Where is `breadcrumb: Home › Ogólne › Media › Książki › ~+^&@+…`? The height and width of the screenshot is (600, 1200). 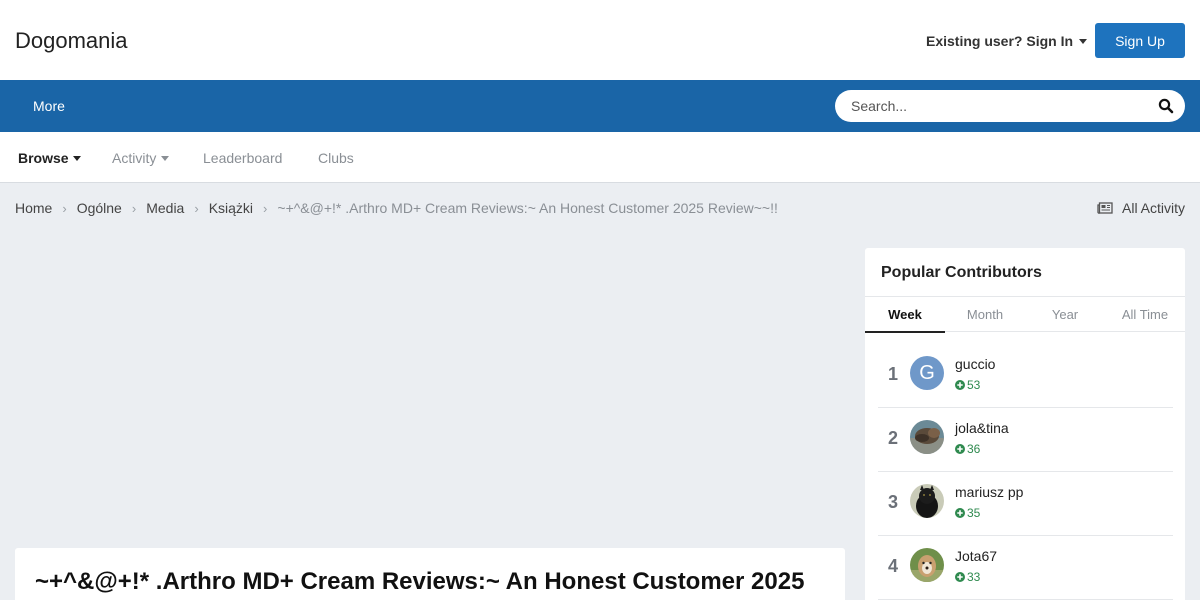 breadcrumb: Home › Ogólne › Media › Książki › ~+^&@+… is located at coordinates (396, 208).